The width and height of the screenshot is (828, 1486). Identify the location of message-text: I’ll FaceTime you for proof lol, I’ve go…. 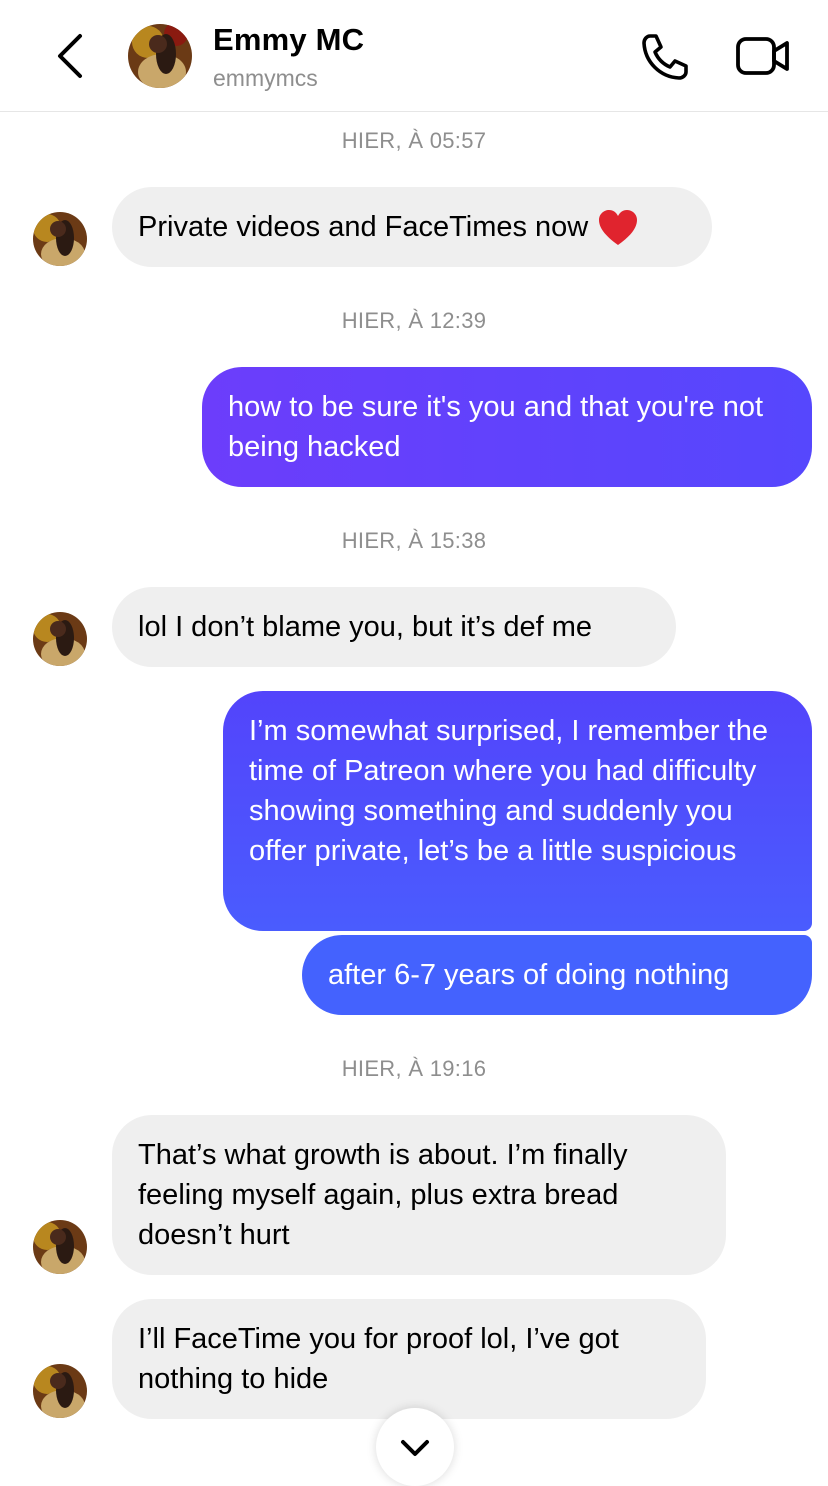
(378, 1359).